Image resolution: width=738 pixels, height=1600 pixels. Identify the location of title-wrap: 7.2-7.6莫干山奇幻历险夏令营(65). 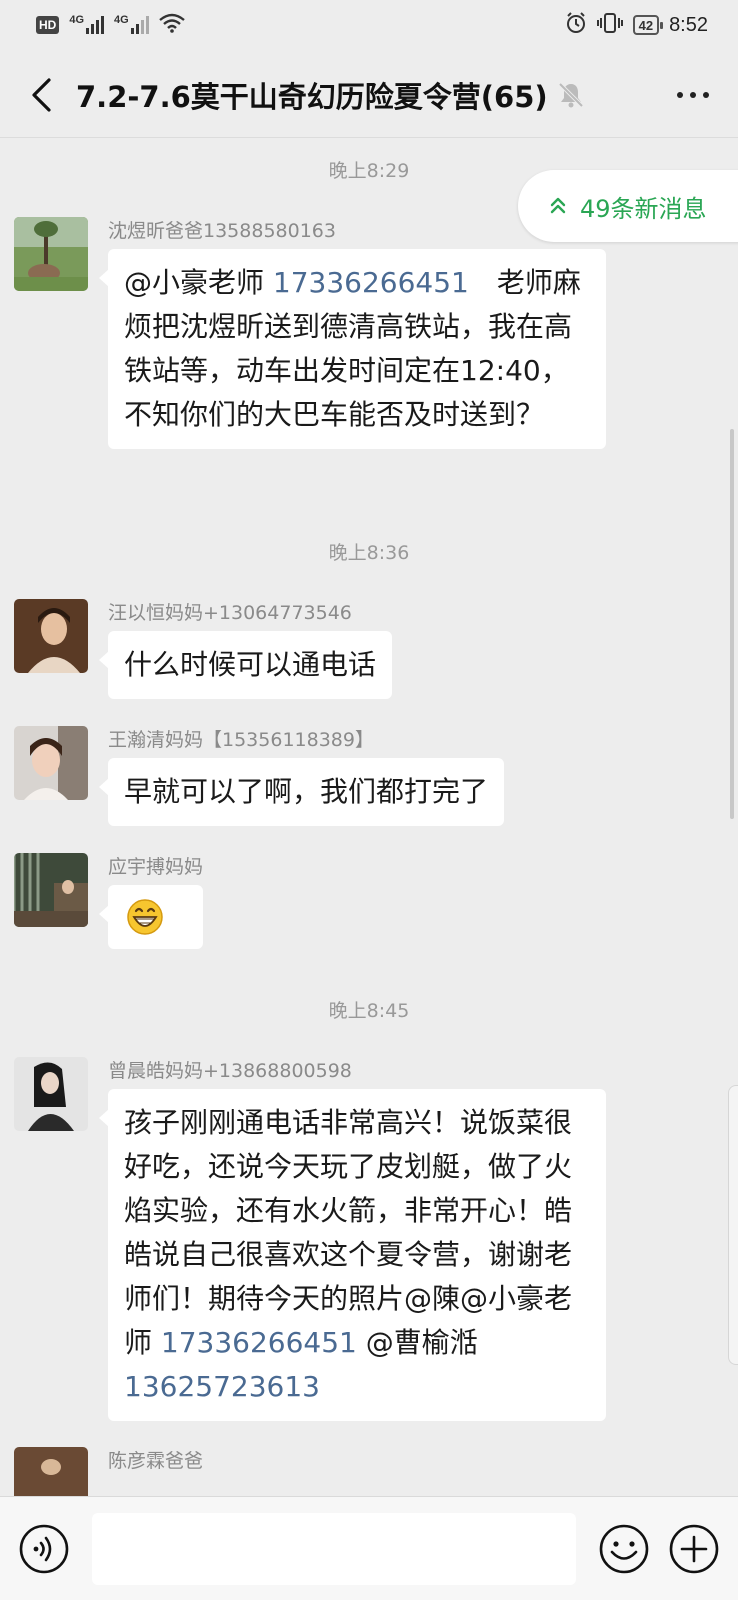
(372, 95).